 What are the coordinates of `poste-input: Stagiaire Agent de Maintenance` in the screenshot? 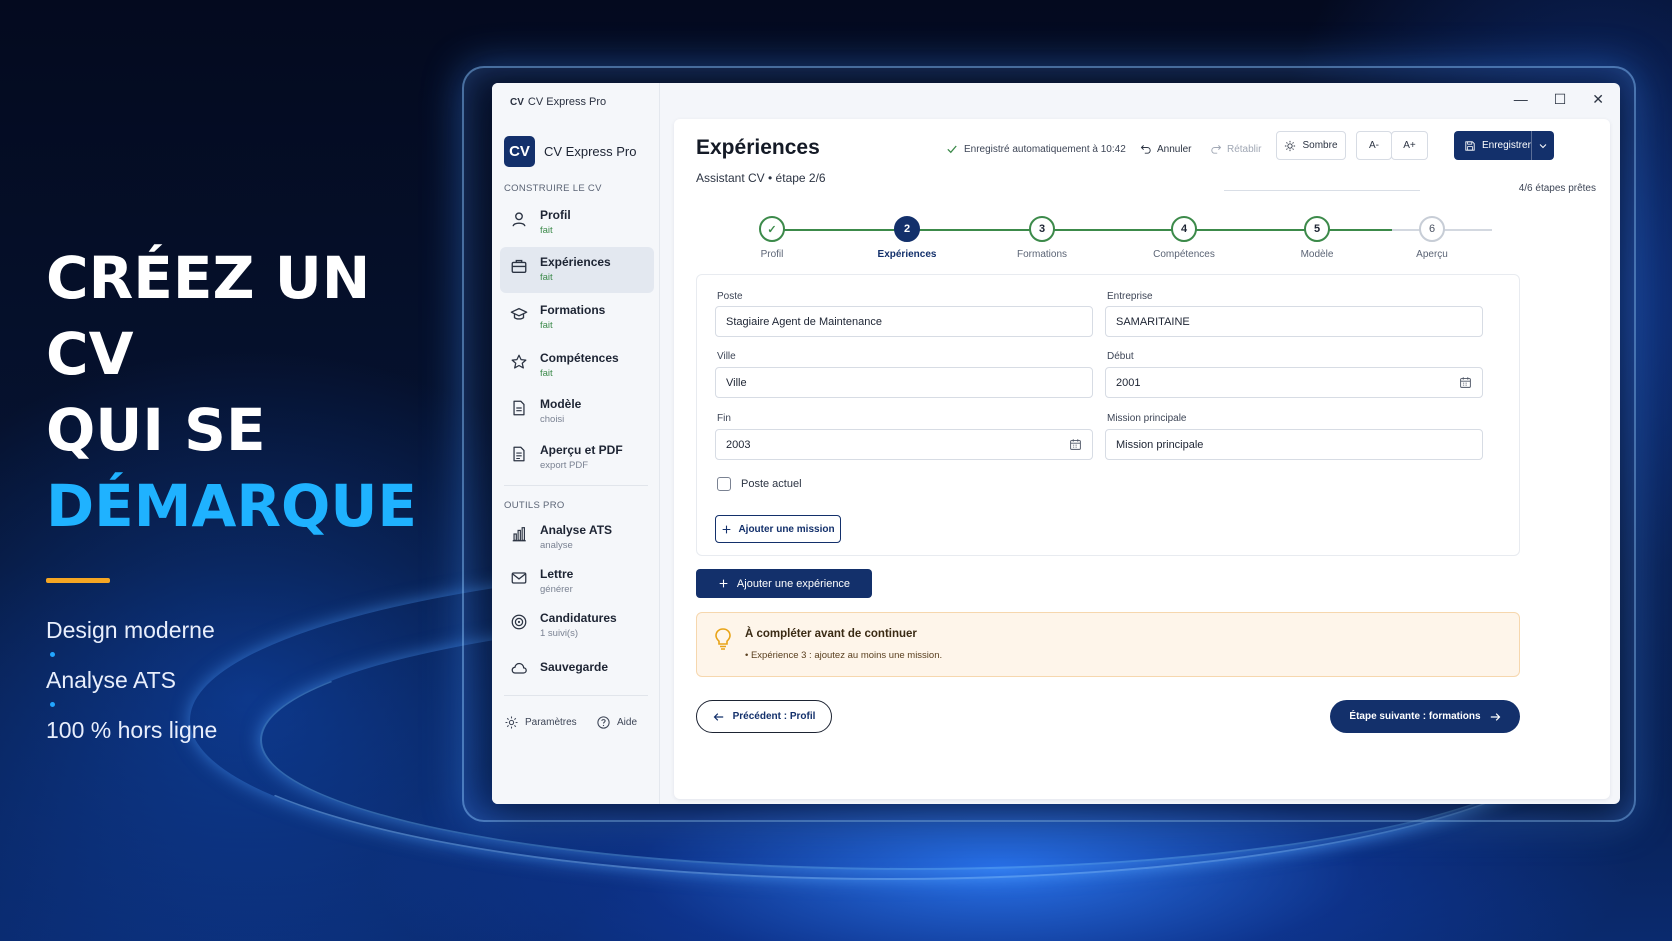 It's located at (904, 321).